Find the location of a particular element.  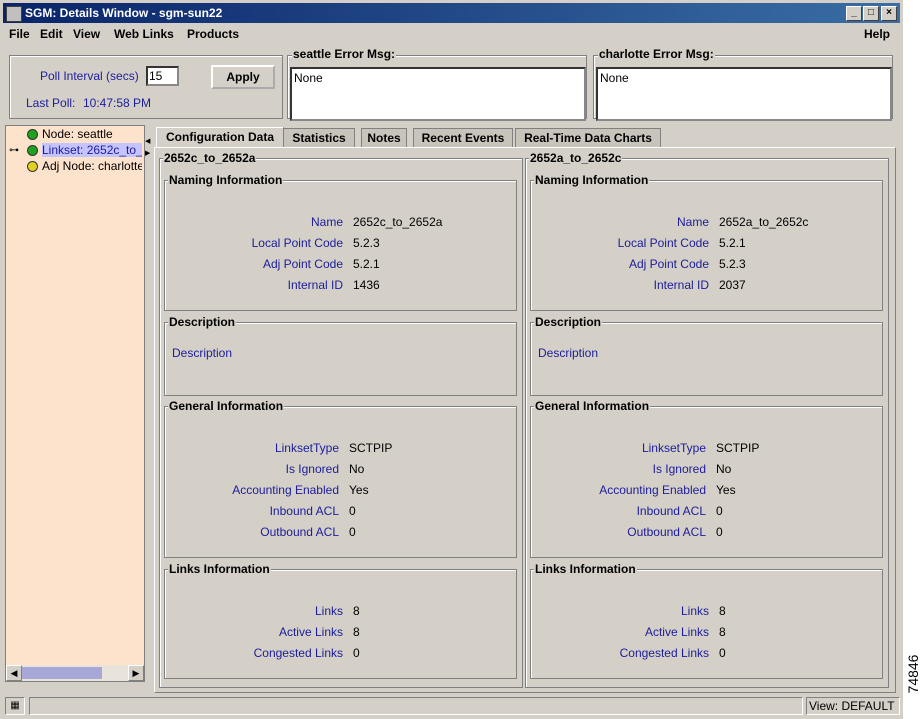

scroll-right-icon: ▶ is located at coordinates (136, 673).